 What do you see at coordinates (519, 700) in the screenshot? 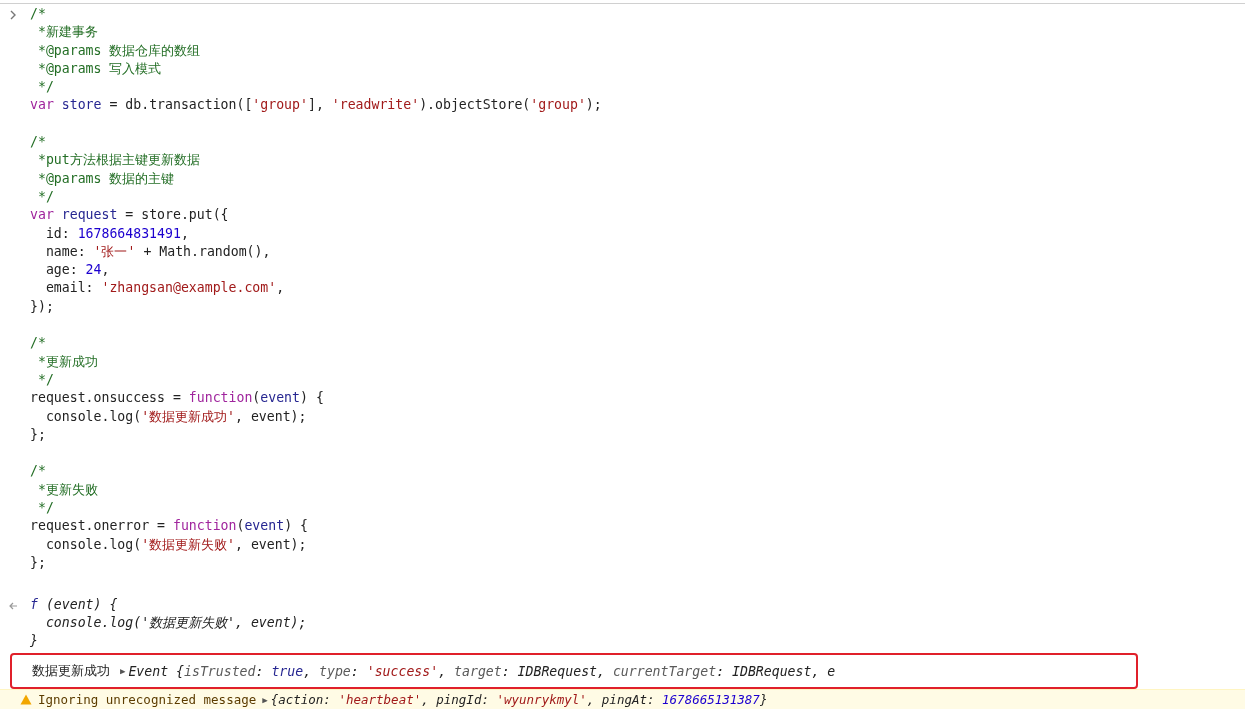
I see `message-object-preview: {action: 'heartbeat', pingId: 'wyunrykmyl', pingAt: 1678665131387}` at bounding box center [519, 700].